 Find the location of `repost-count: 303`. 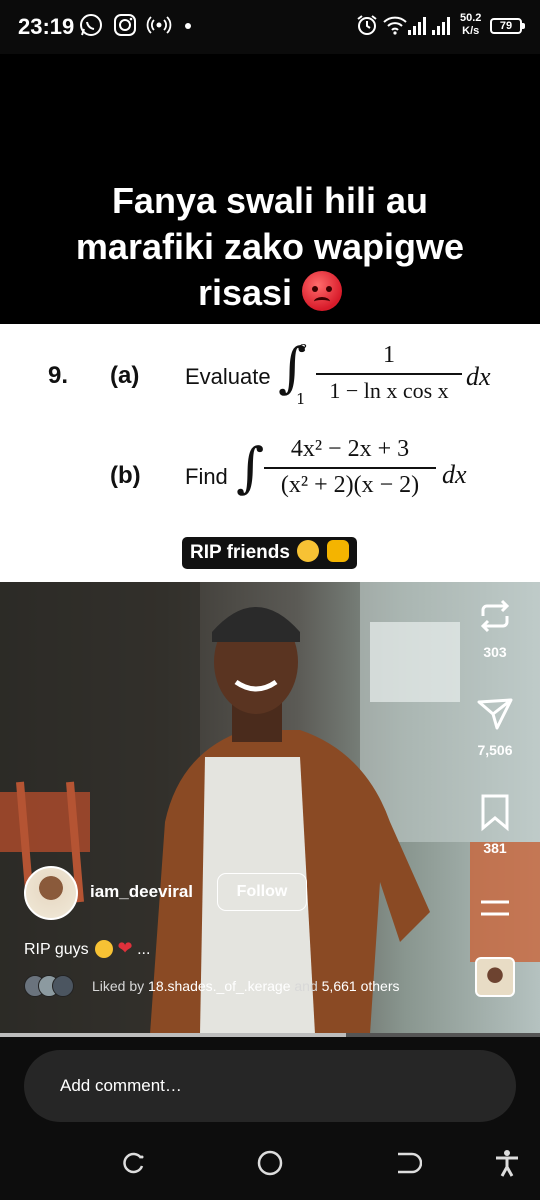

repost-count: 303 is located at coordinates (495, 652).